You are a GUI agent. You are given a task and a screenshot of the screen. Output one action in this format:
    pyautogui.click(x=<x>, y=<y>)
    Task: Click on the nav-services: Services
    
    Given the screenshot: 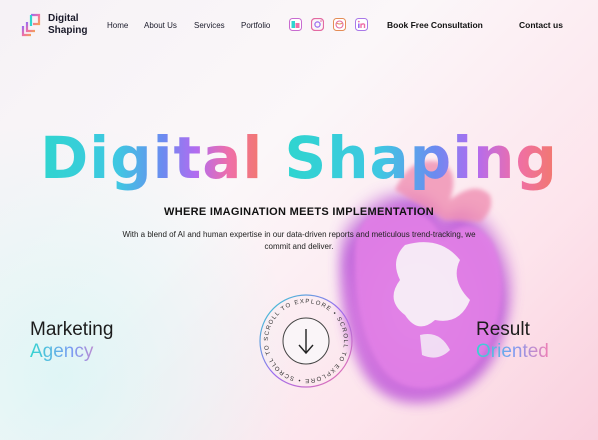 What is the action you would take?
    pyautogui.click(x=209, y=25)
    